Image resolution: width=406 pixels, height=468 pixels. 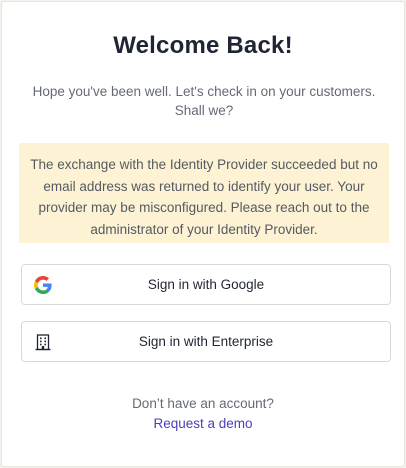 I want to click on sign-in-google-label: Sign in with Google, so click(x=206, y=284).